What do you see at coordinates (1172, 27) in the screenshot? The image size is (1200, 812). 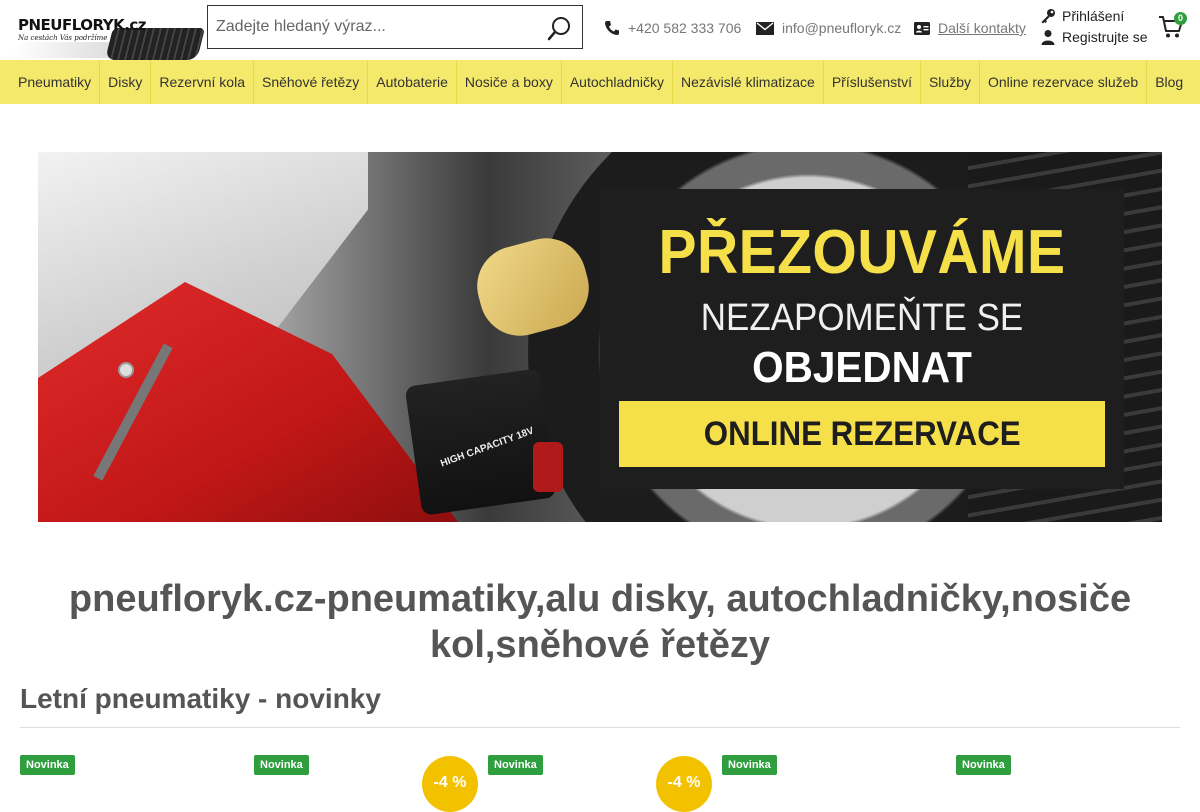 I see `cart-button: 0` at bounding box center [1172, 27].